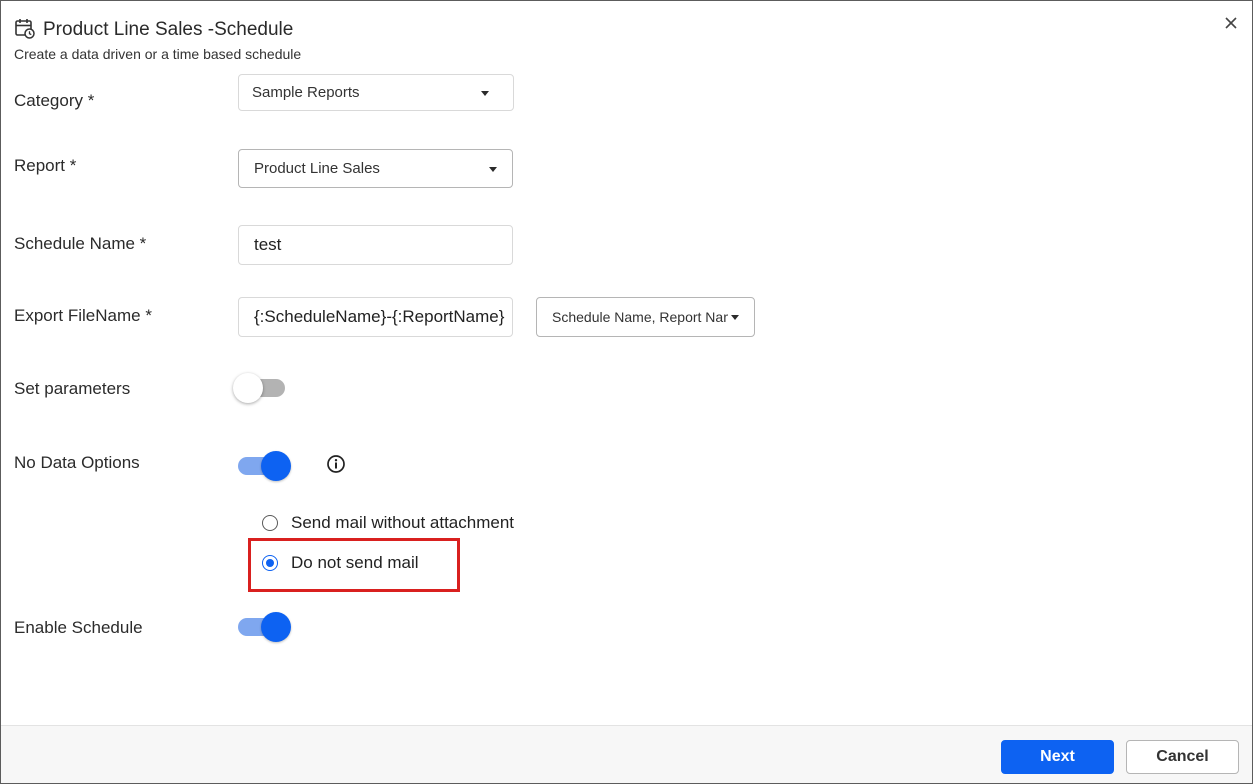  What do you see at coordinates (83, 315) in the screenshot?
I see `export-filename-label: Export FileName *` at bounding box center [83, 315].